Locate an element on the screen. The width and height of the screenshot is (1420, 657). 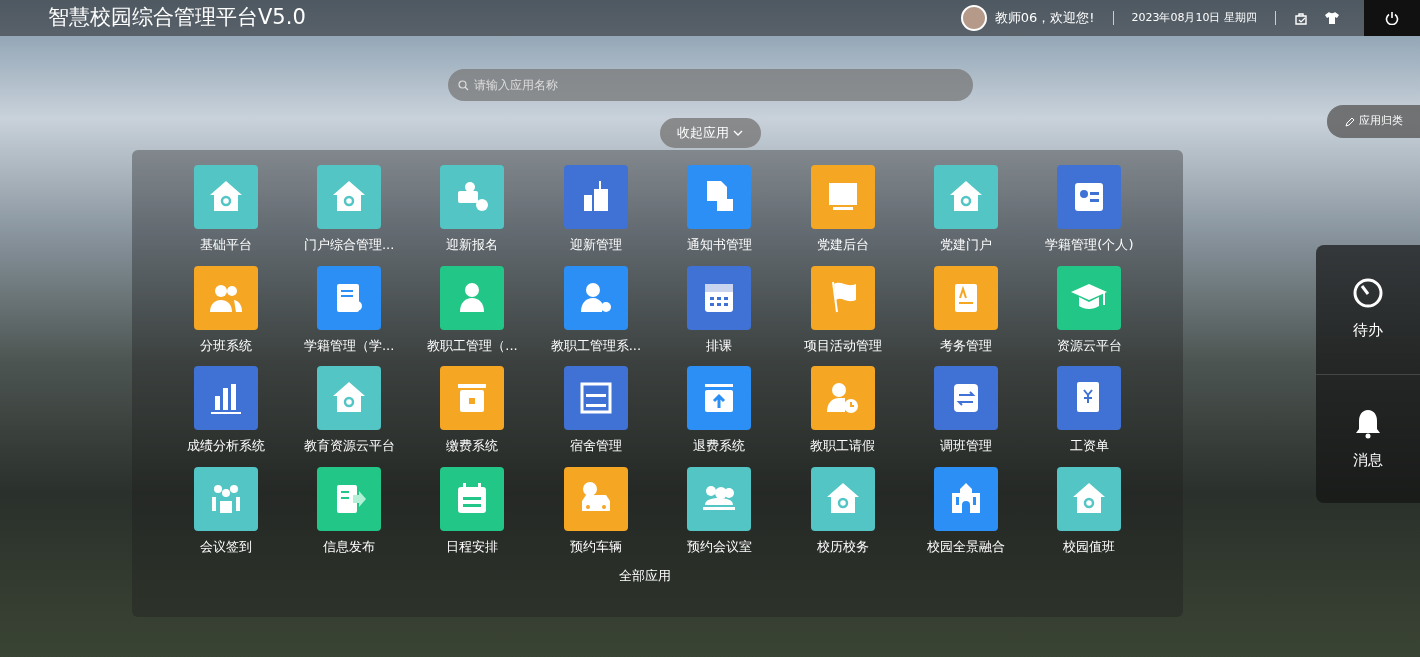
category-button: 应用归类 is located at coordinates (1373, 121).